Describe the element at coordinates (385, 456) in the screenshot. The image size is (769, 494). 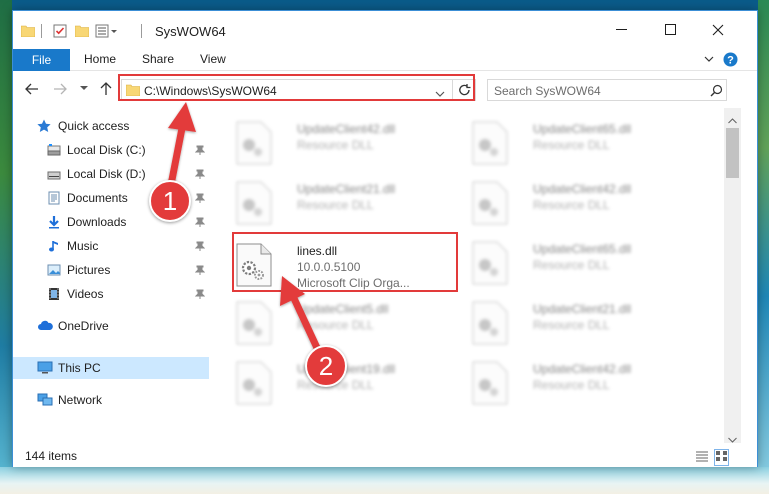
I see `status-bar: 144 items` at that location.